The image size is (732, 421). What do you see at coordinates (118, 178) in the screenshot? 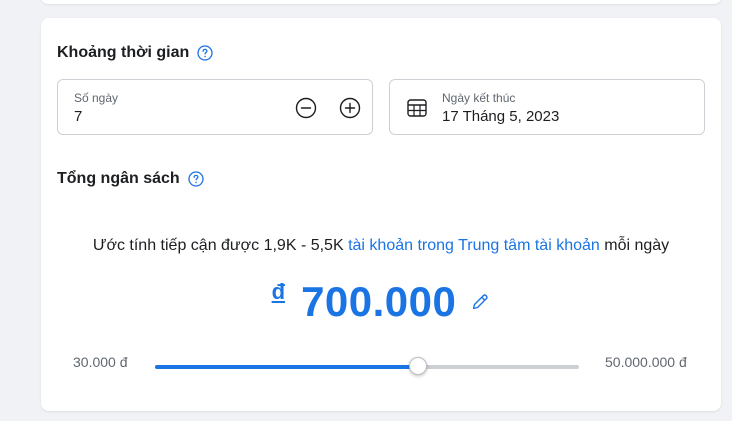
I see `budget-title-text: Tổng ngân sách` at bounding box center [118, 178].